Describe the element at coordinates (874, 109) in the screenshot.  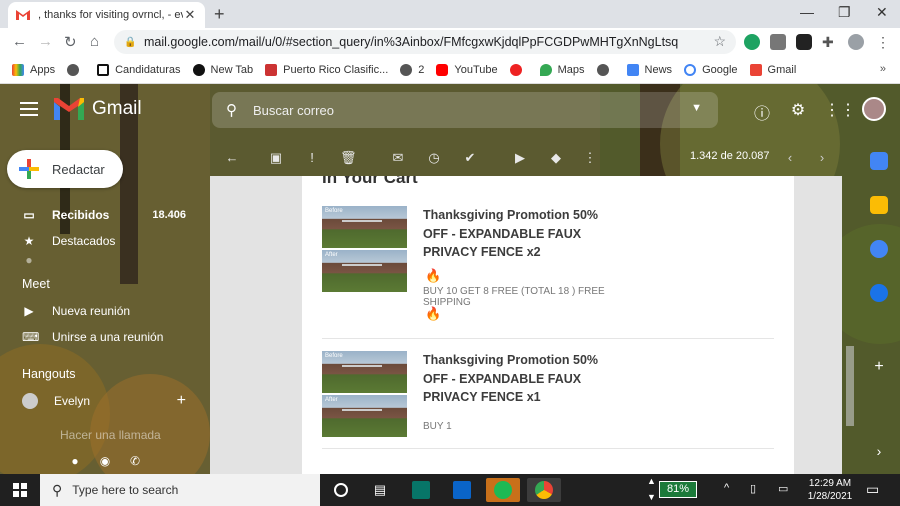
I see `avatar` at that location.